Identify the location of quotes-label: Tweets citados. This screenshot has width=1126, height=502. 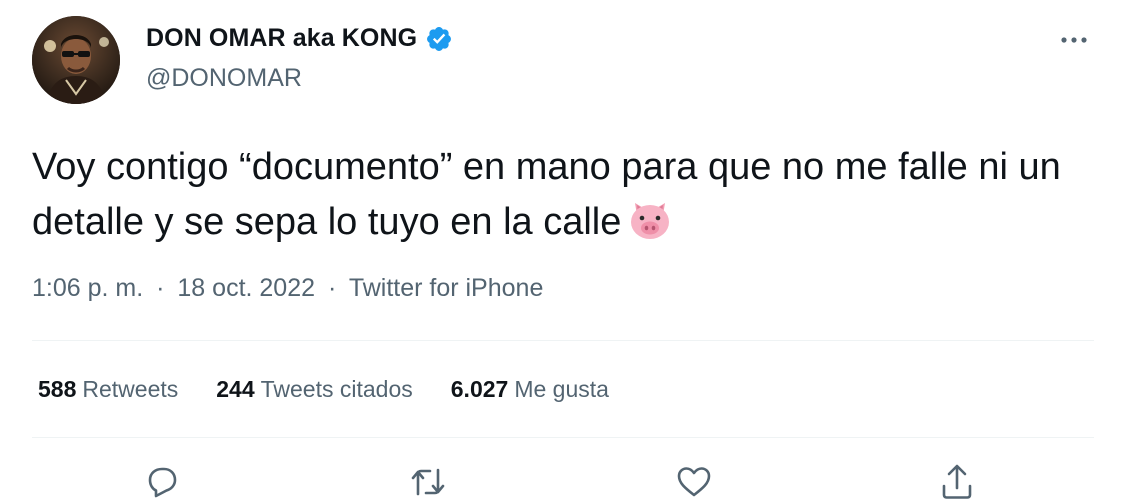
(336, 389).